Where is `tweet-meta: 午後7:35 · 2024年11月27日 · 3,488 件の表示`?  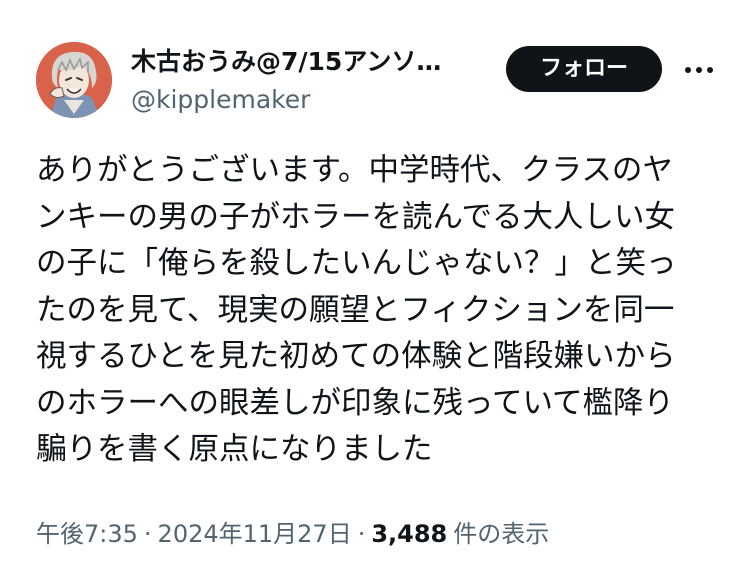
tweet-meta: 午後7:35 · 2024年11月27日 · 3,488 件の表示 is located at coordinates (292, 534).